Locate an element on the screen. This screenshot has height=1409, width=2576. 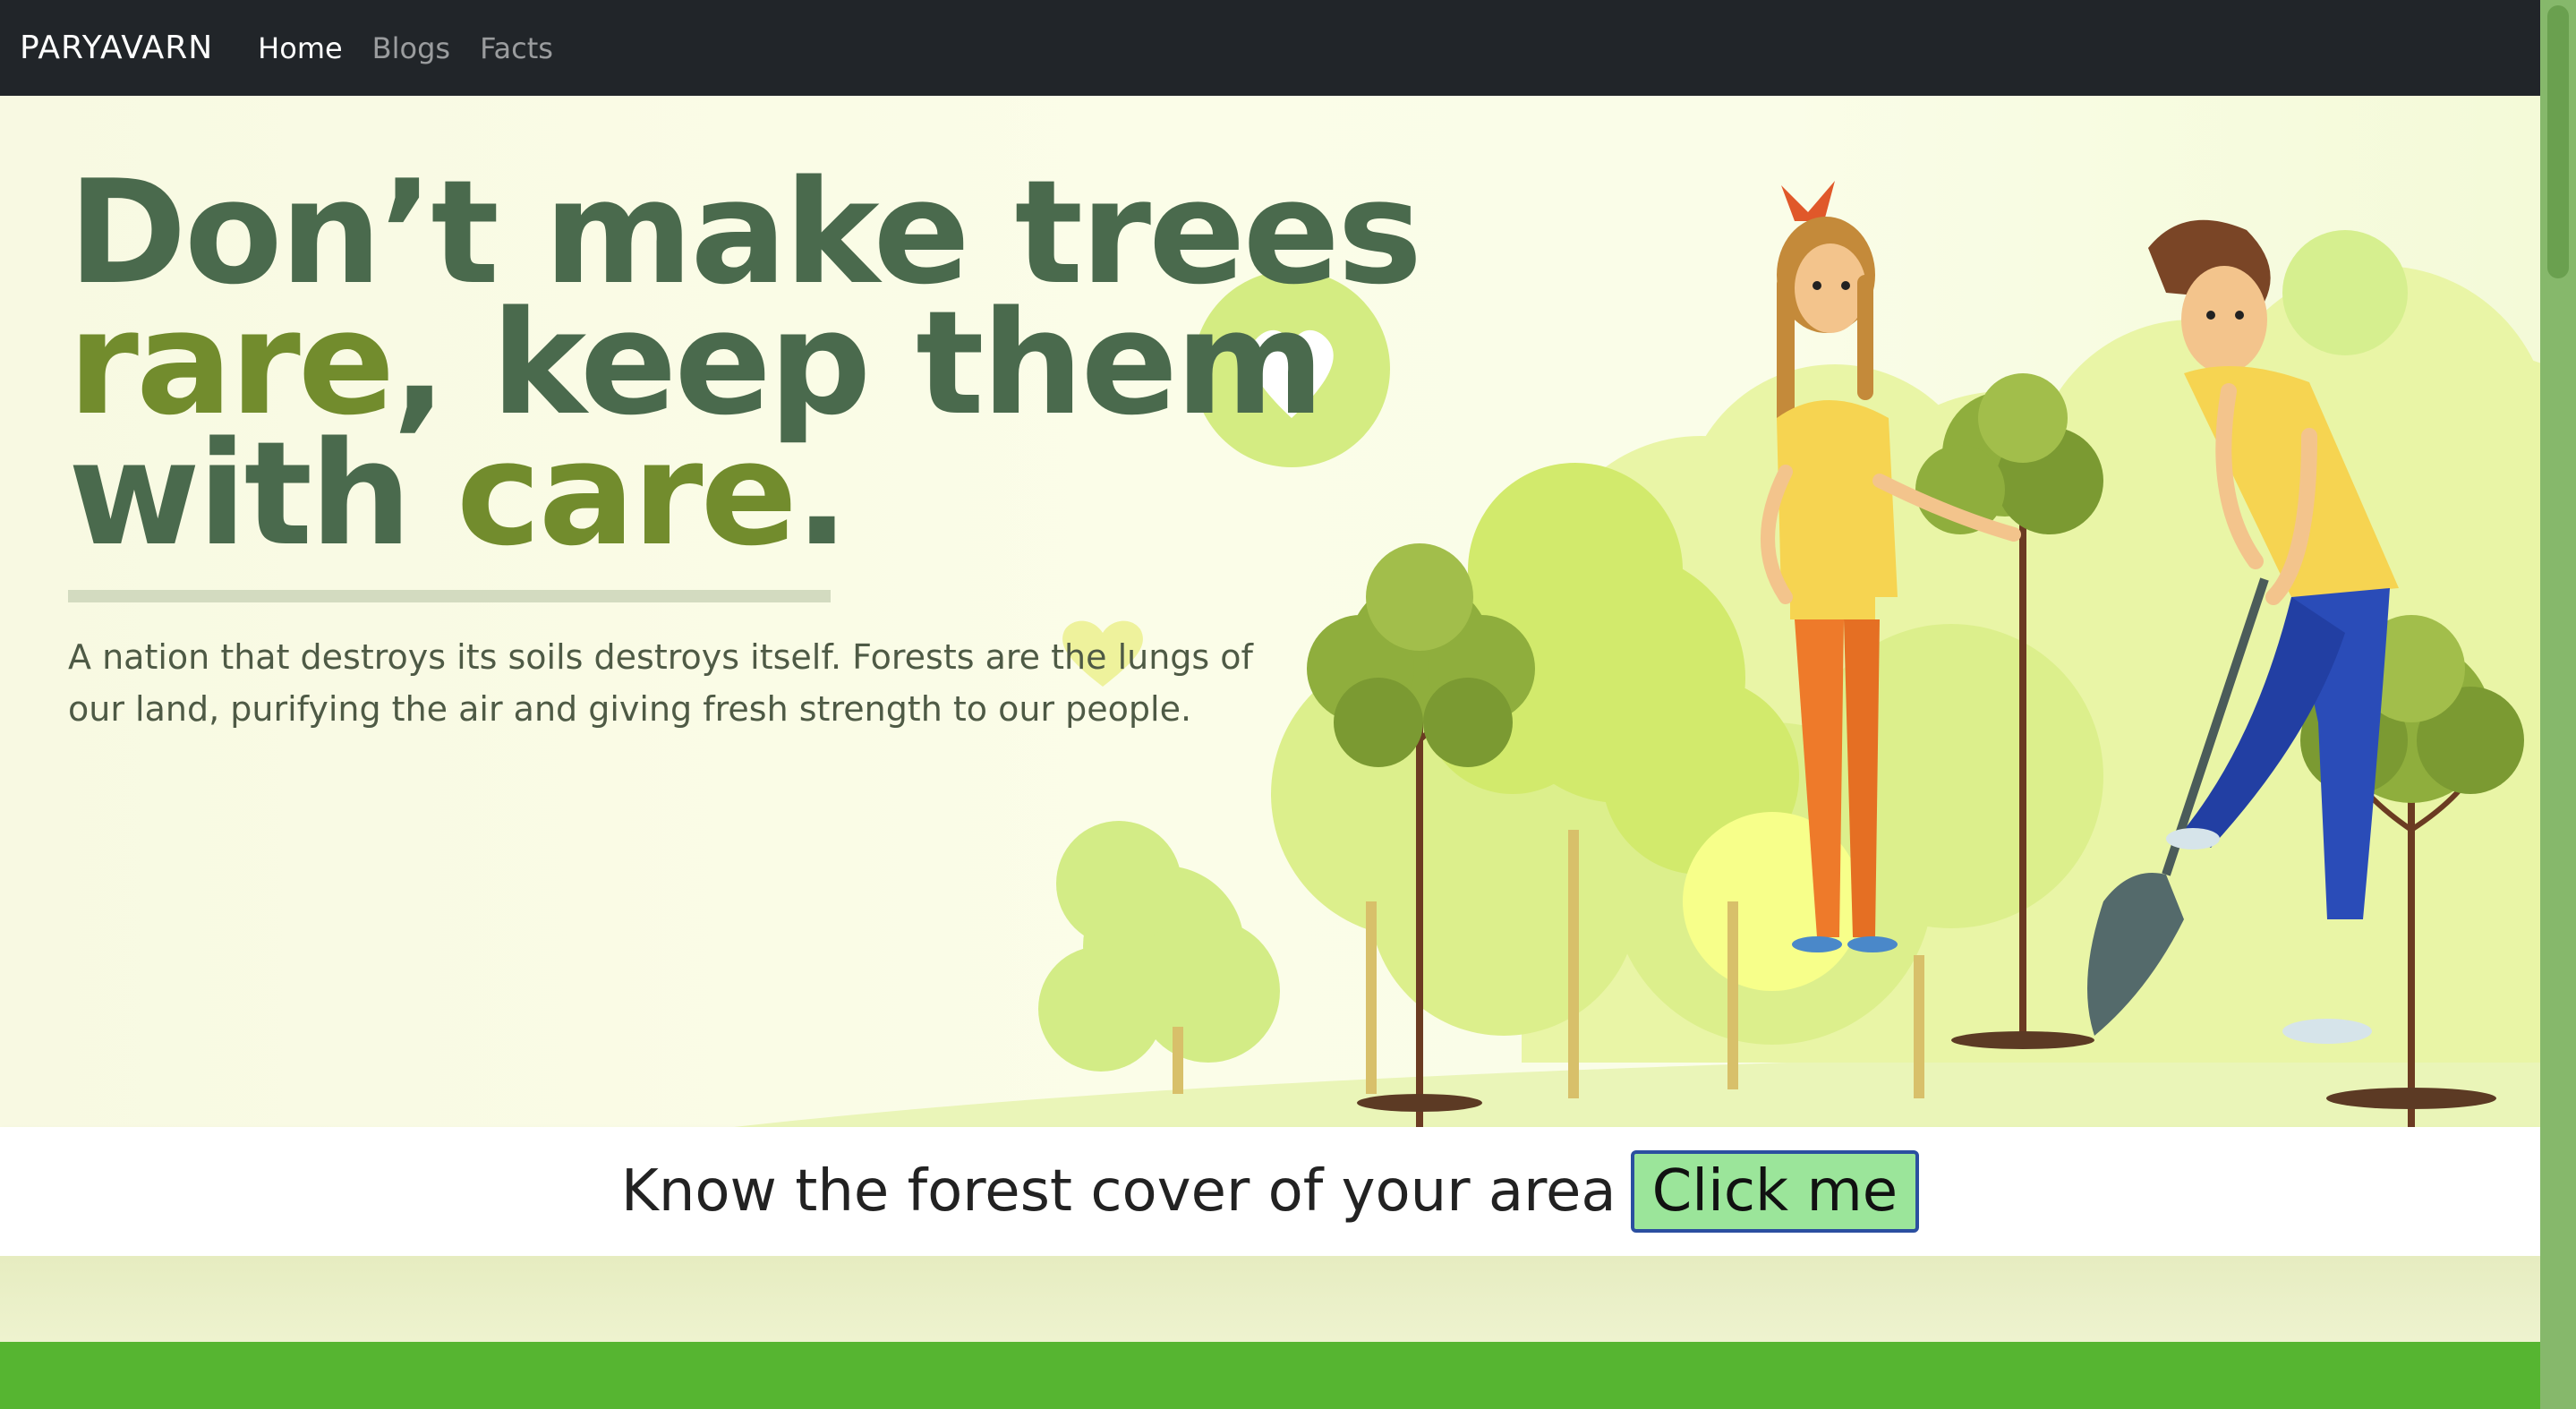
cta-text: Know the forest cover of your area is located at coordinates (1118, 1191).